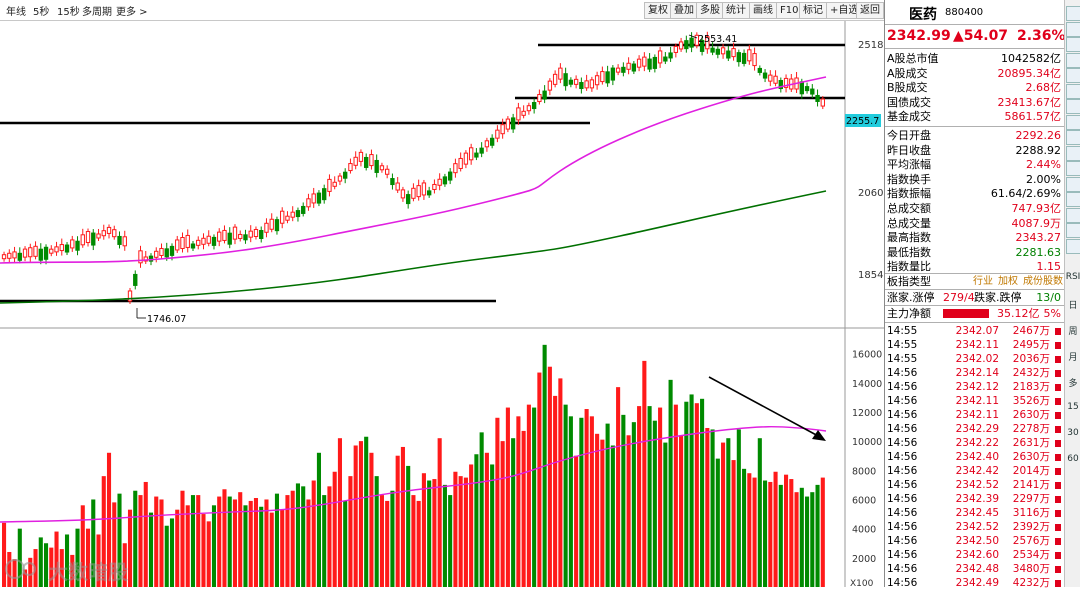 This screenshot has width=1080, height=590. I want to click on tick-direction-marker, so click(1058, 331).